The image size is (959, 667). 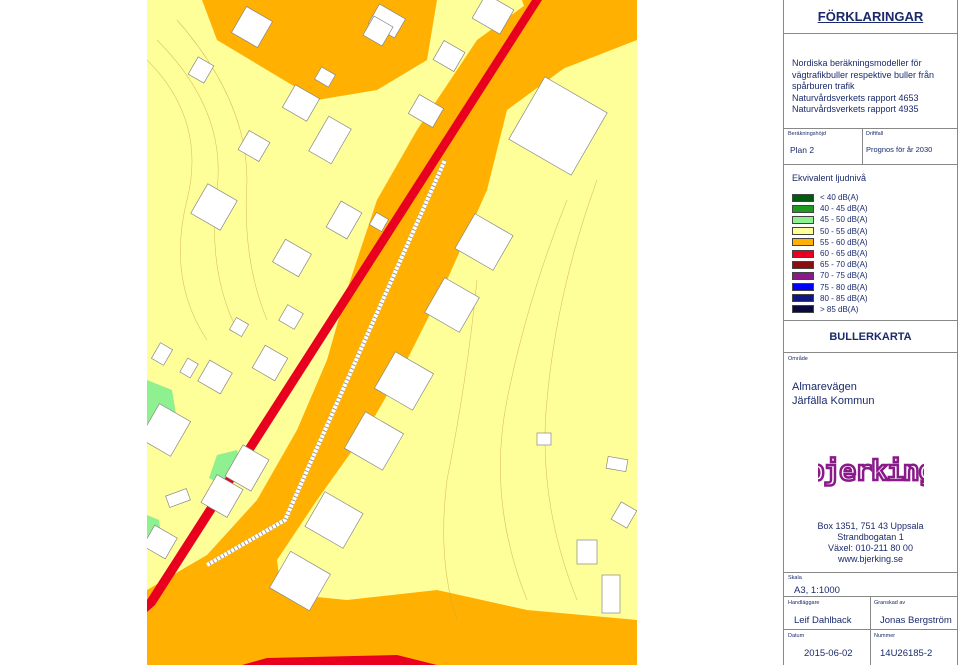 What do you see at coordinates (870, 526) in the screenshot?
I see `address-line: Box 1351, 751 43 Uppsala` at bounding box center [870, 526].